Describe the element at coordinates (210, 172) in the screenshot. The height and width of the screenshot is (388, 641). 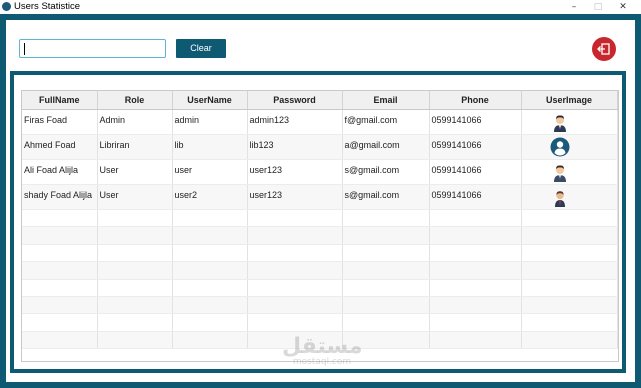
I see `cell-username: user` at that location.